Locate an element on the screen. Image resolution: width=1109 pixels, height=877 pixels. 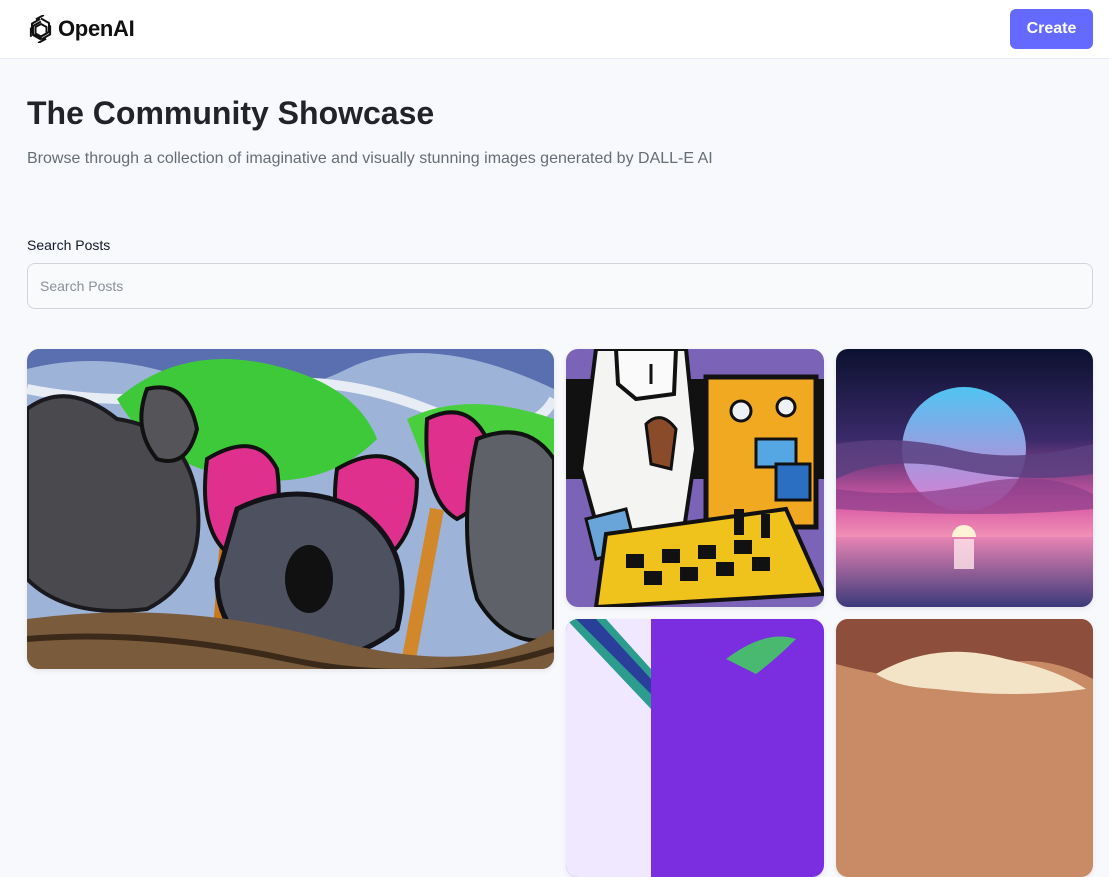
abstract-purple-card is located at coordinates (695, 748).